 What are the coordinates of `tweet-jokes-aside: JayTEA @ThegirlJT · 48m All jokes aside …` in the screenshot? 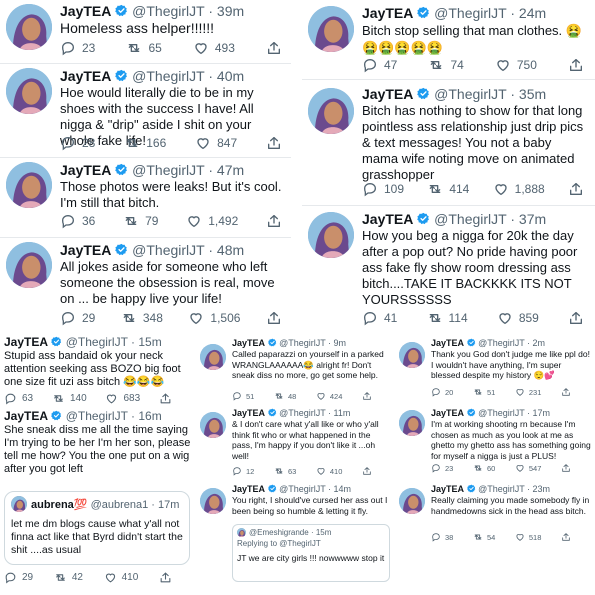 It's located at (145, 284).